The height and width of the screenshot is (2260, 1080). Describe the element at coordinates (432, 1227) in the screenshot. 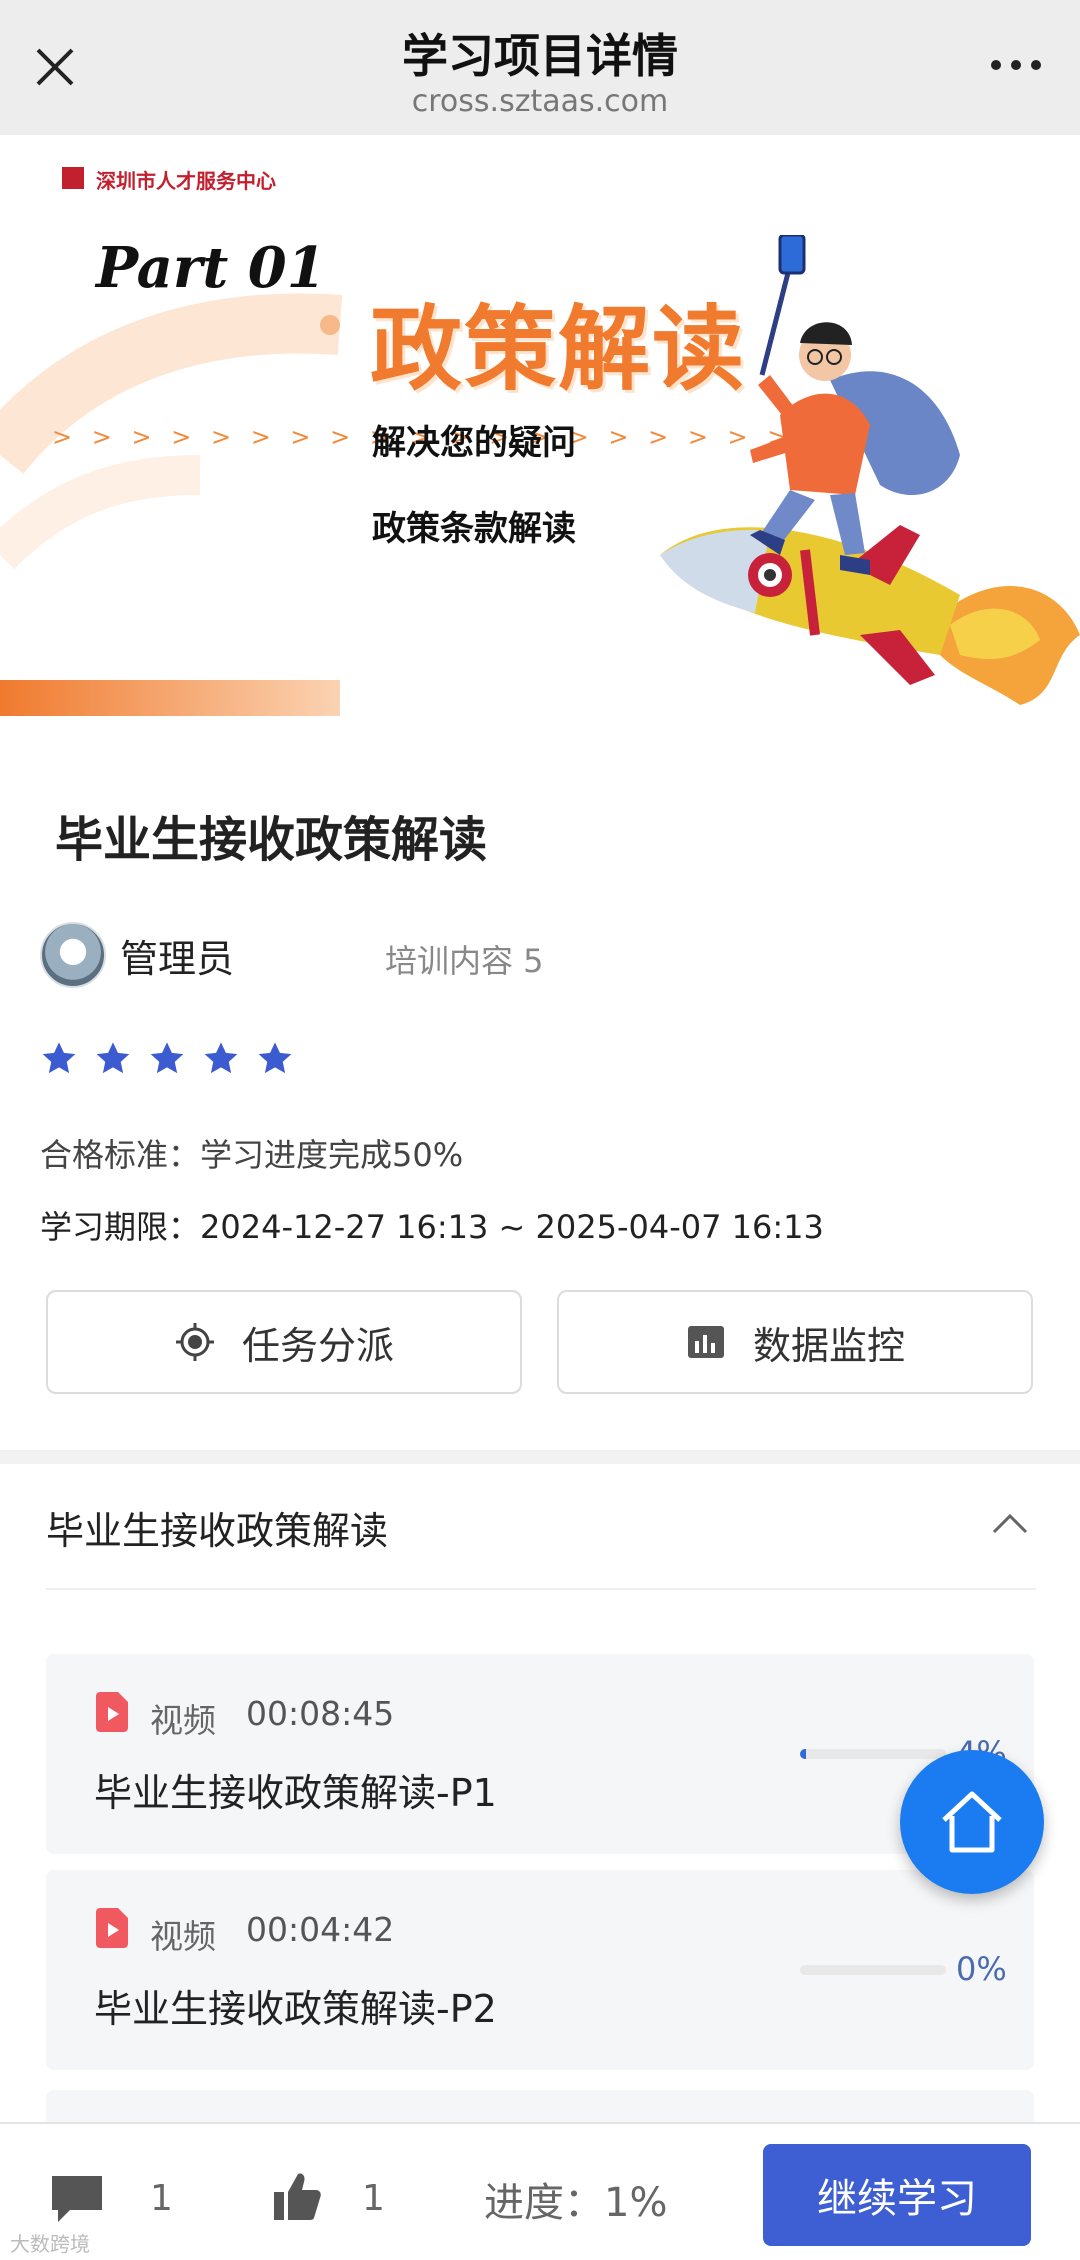

I see `study-period: 学习期限：2024-12-27 16:13 ~ 2025-04-07 16:13` at that location.